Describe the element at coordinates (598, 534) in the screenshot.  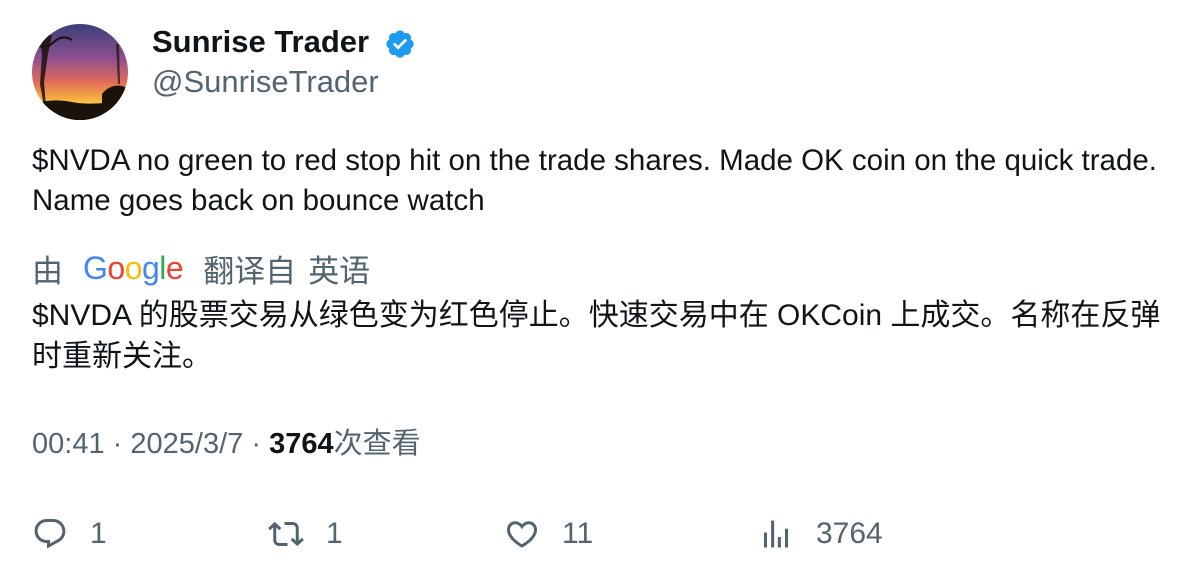
I see `action-bar: 1 1 11 3764` at that location.